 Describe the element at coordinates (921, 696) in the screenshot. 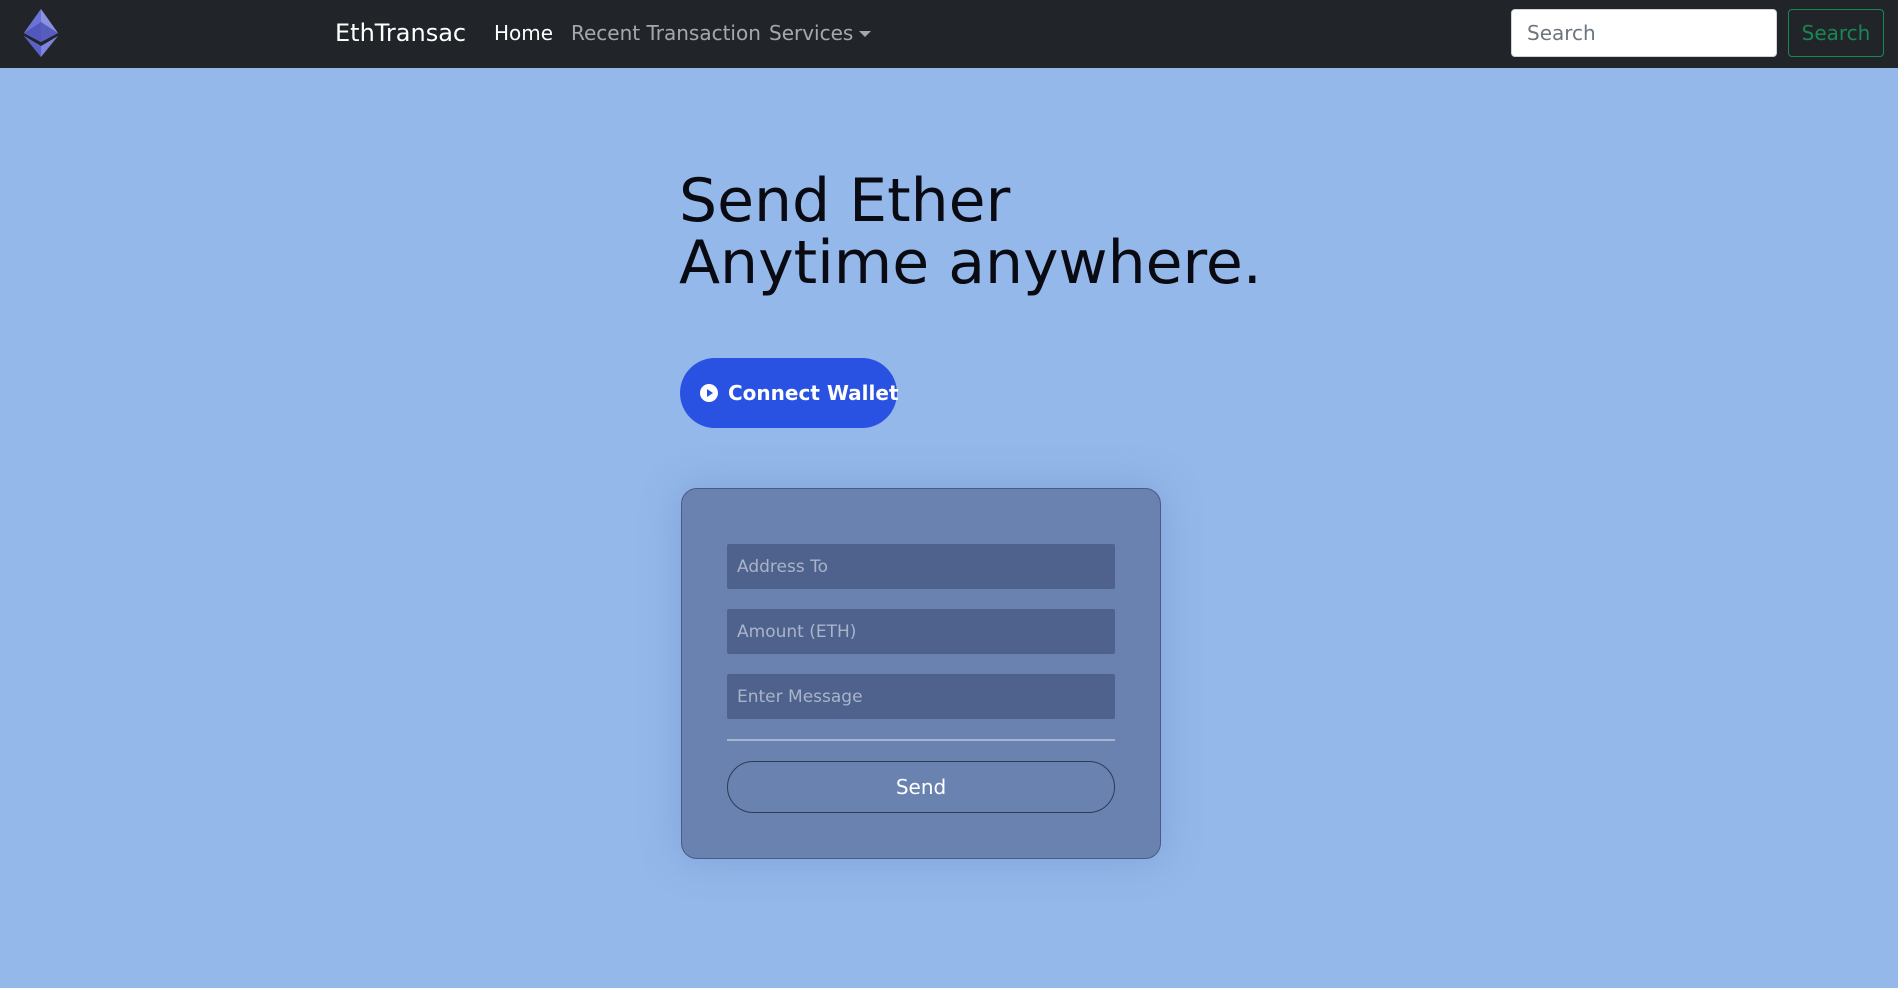

I see `message-input` at that location.